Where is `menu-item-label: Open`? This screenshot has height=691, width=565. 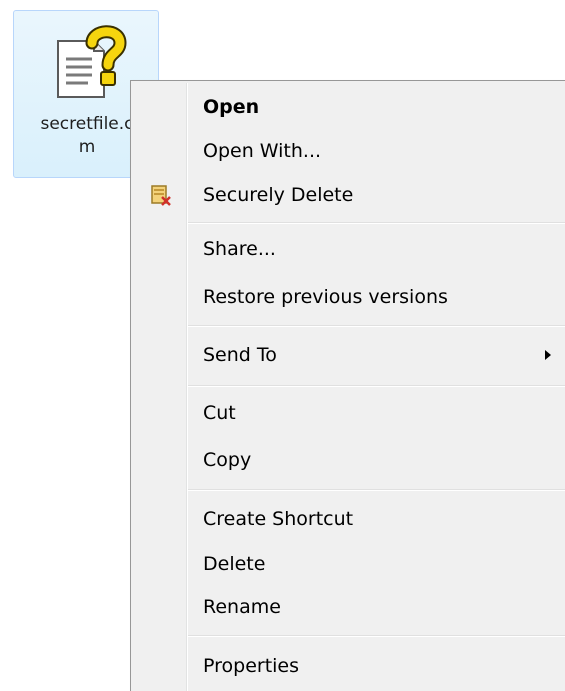 menu-item-label: Open is located at coordinates (231, 107).